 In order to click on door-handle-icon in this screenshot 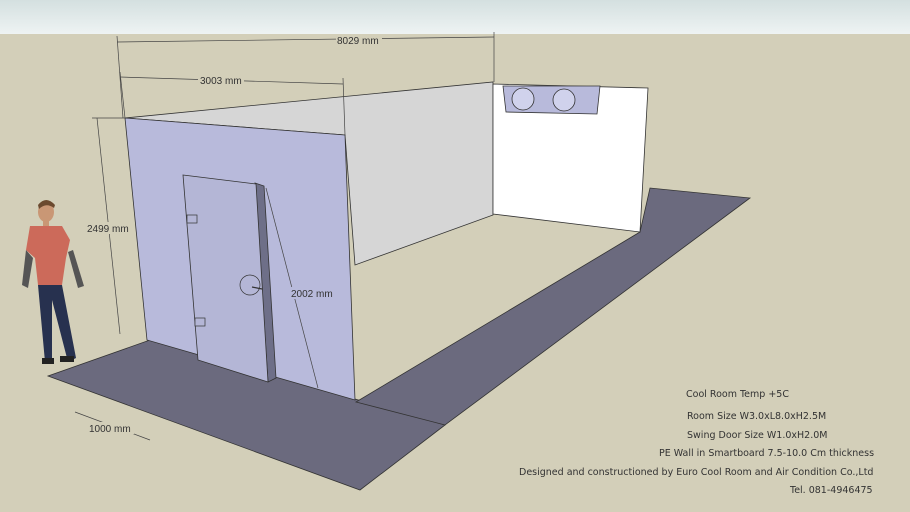, I will do `click(250, 285)`.